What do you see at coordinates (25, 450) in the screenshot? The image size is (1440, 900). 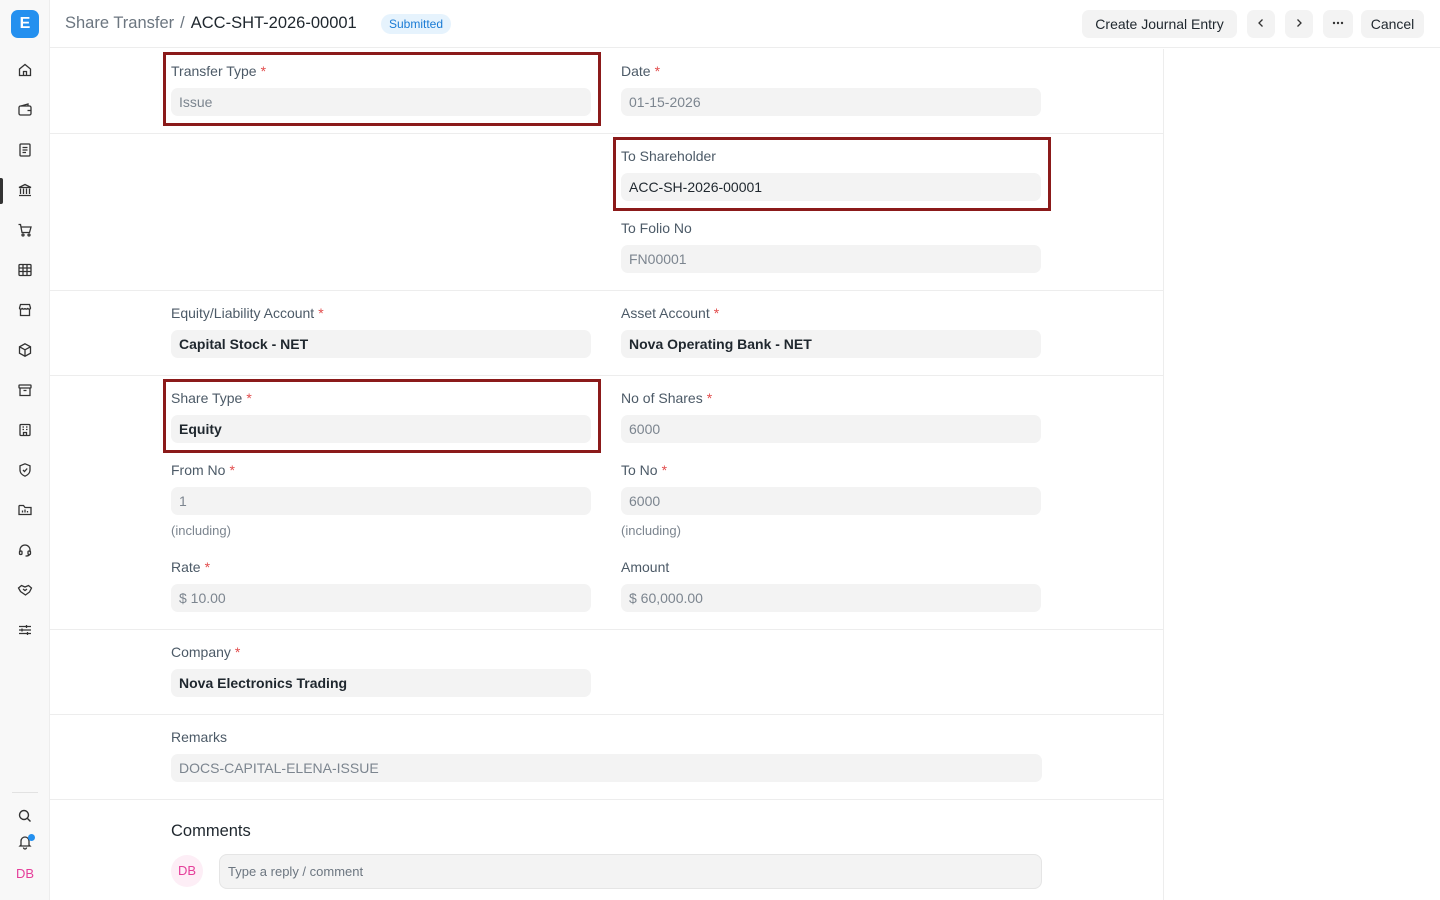 I see `sidebar: E DB` at bounding box center [25, 450].